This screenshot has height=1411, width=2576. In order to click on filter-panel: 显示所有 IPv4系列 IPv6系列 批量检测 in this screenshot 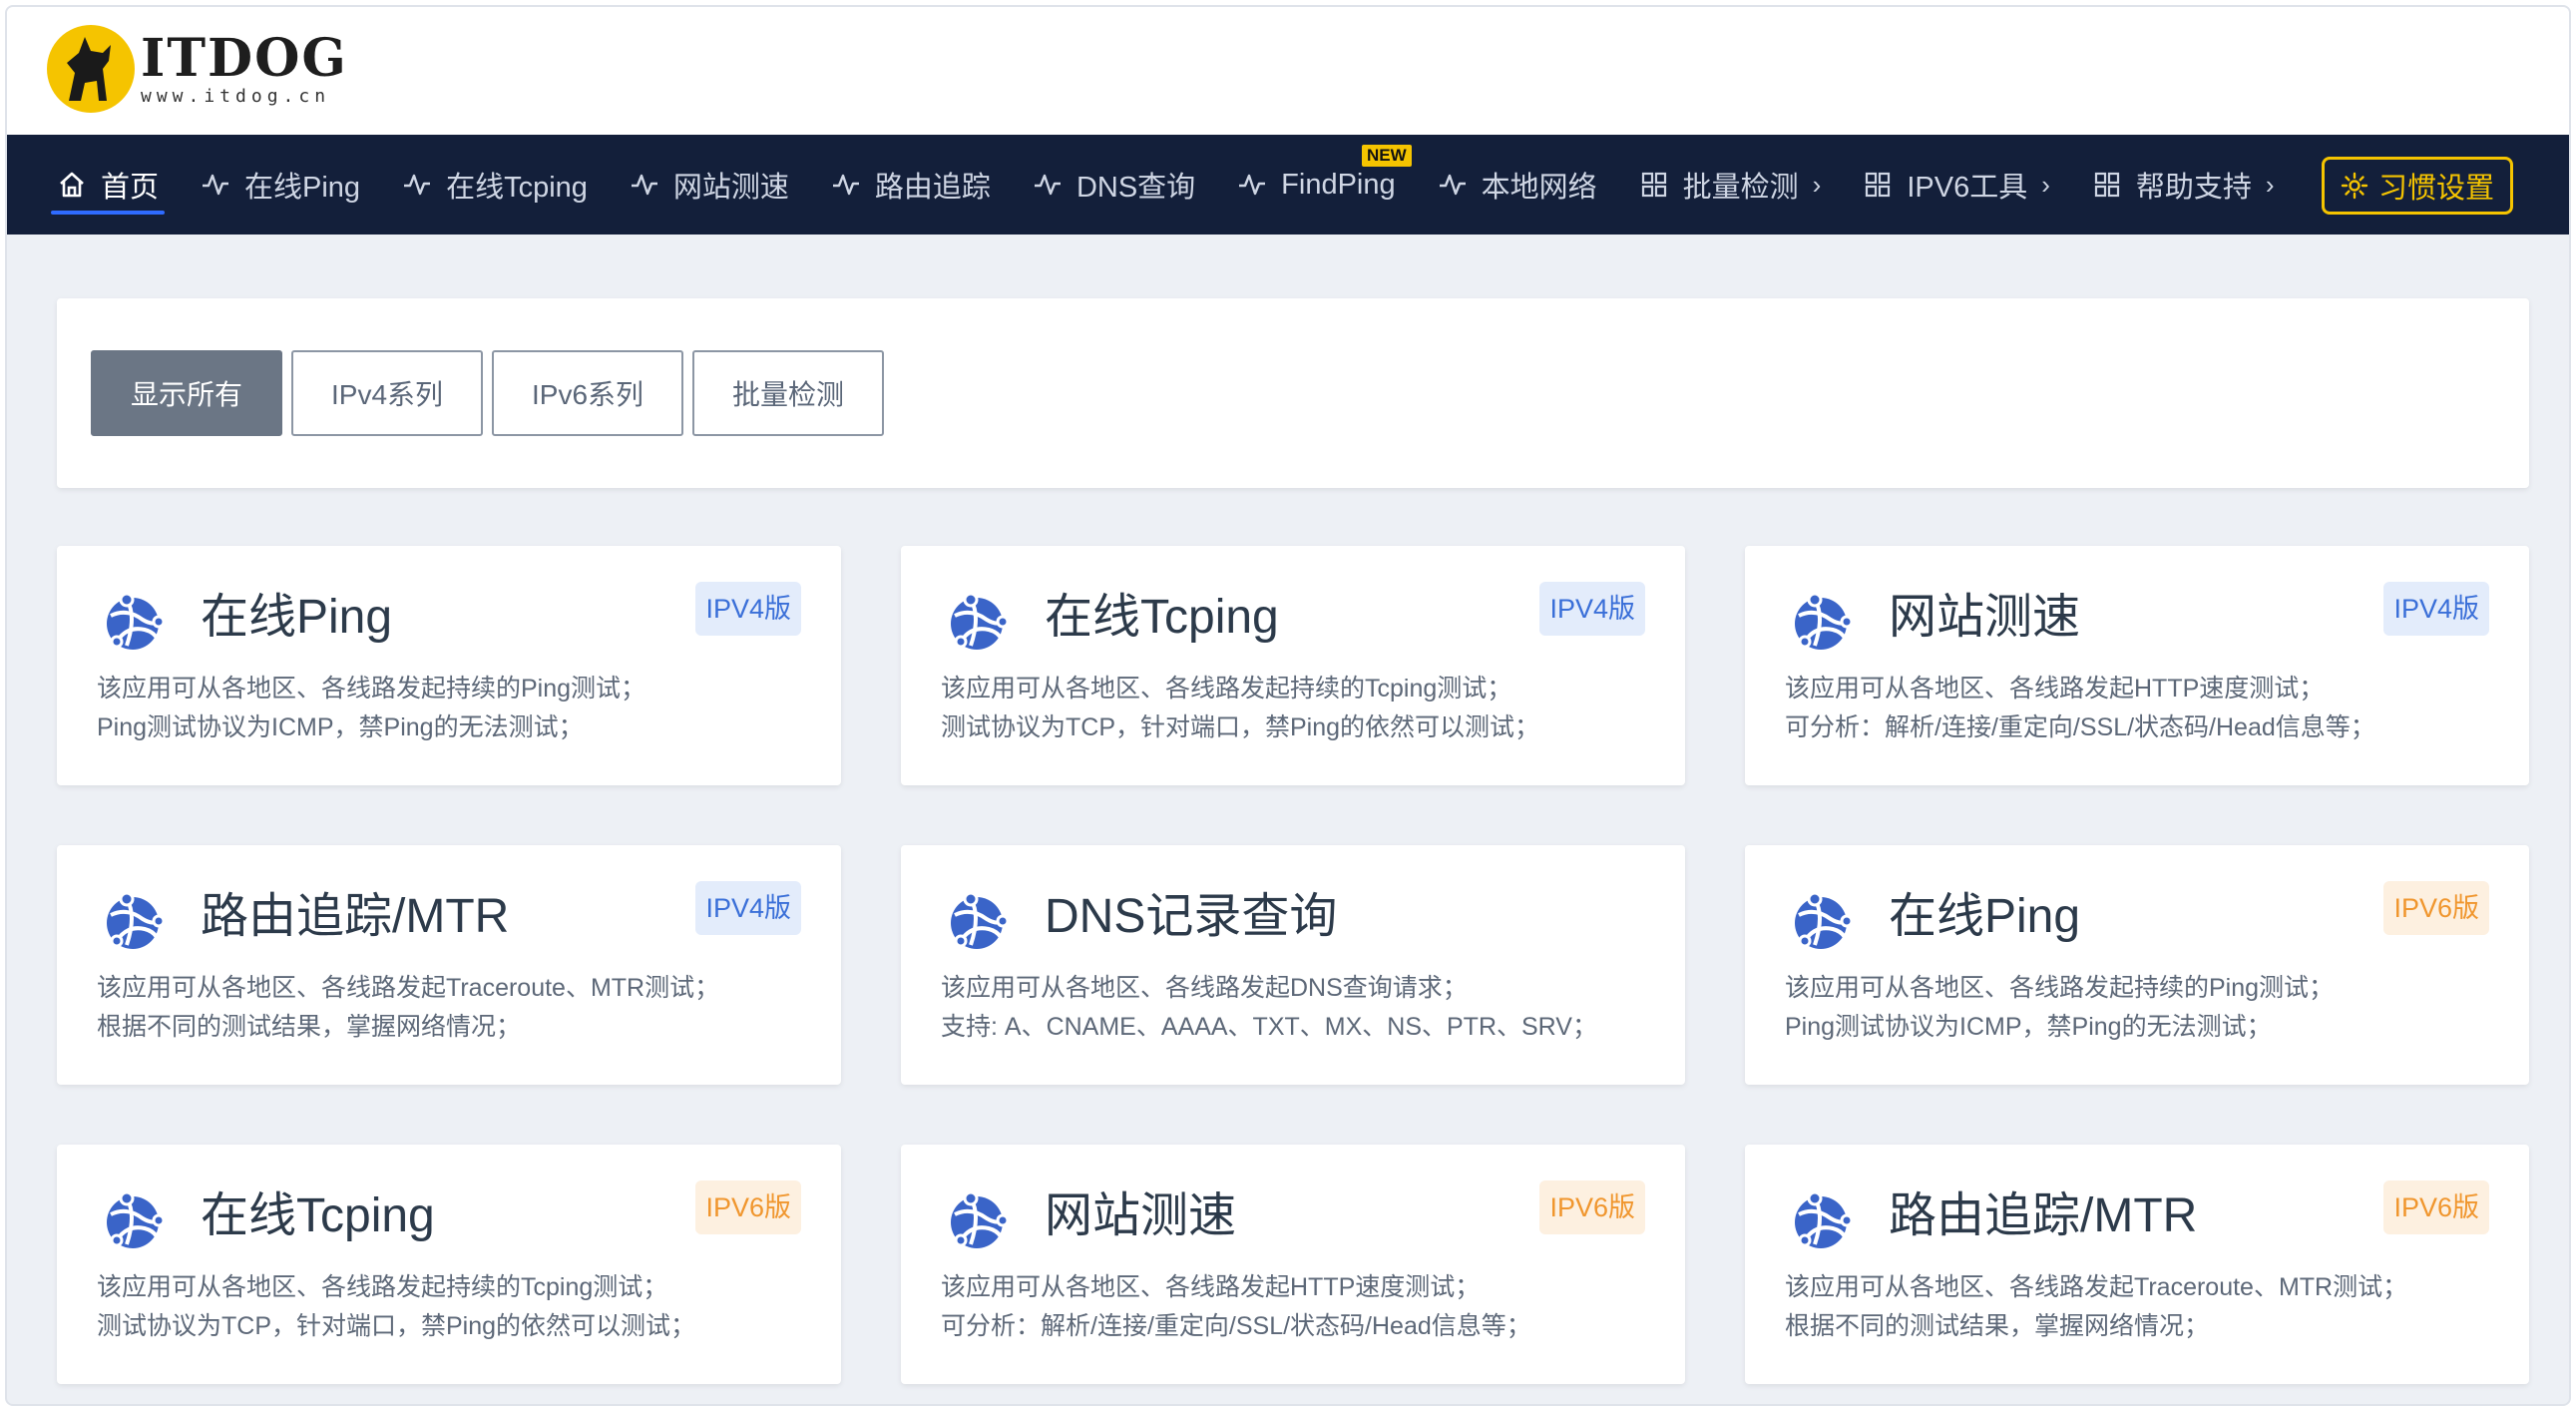, I will do `click(1293, 393)`.